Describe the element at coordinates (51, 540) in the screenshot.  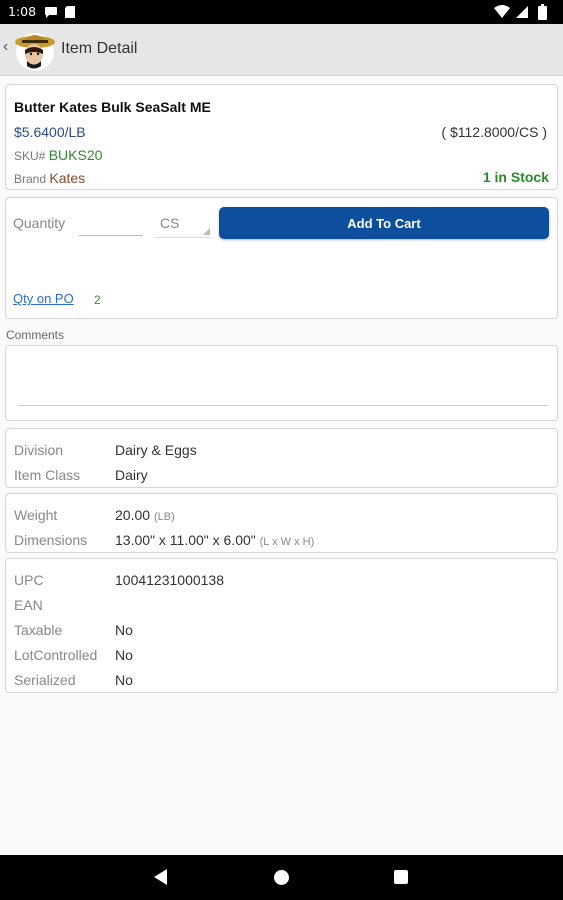
I see `dimensions-label: Dimensions` at that location.